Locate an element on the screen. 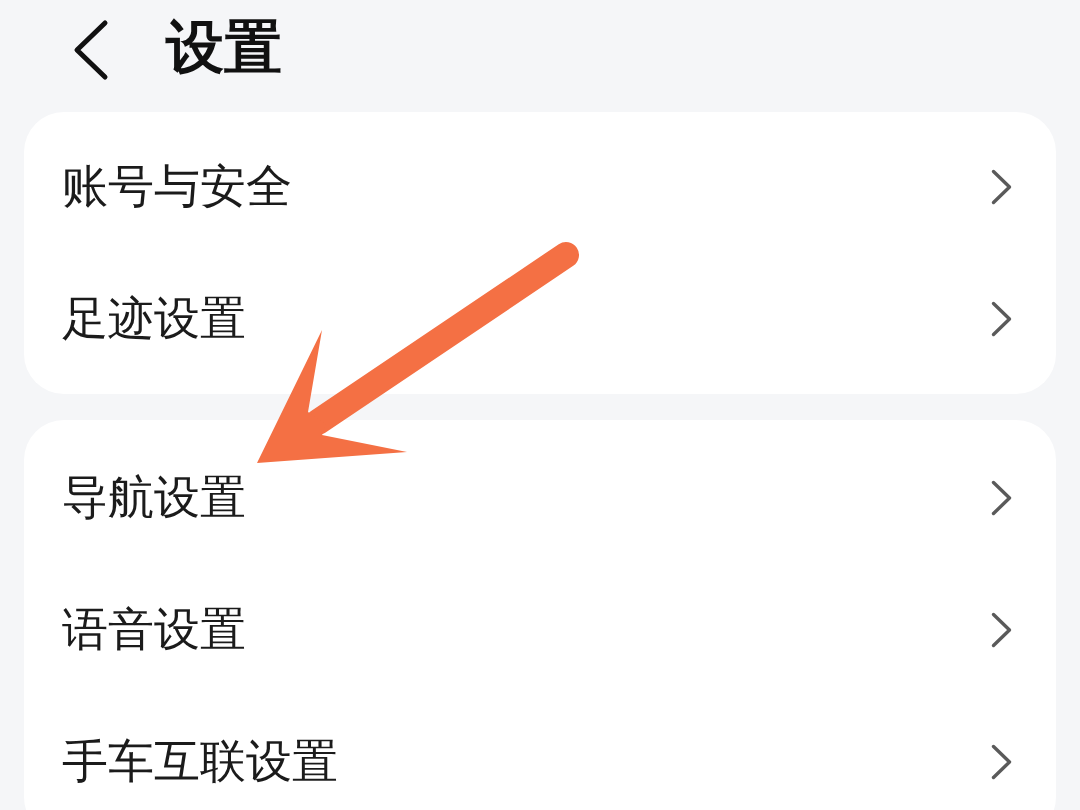  page-title: 设置 is located at coordinates (224, 47).